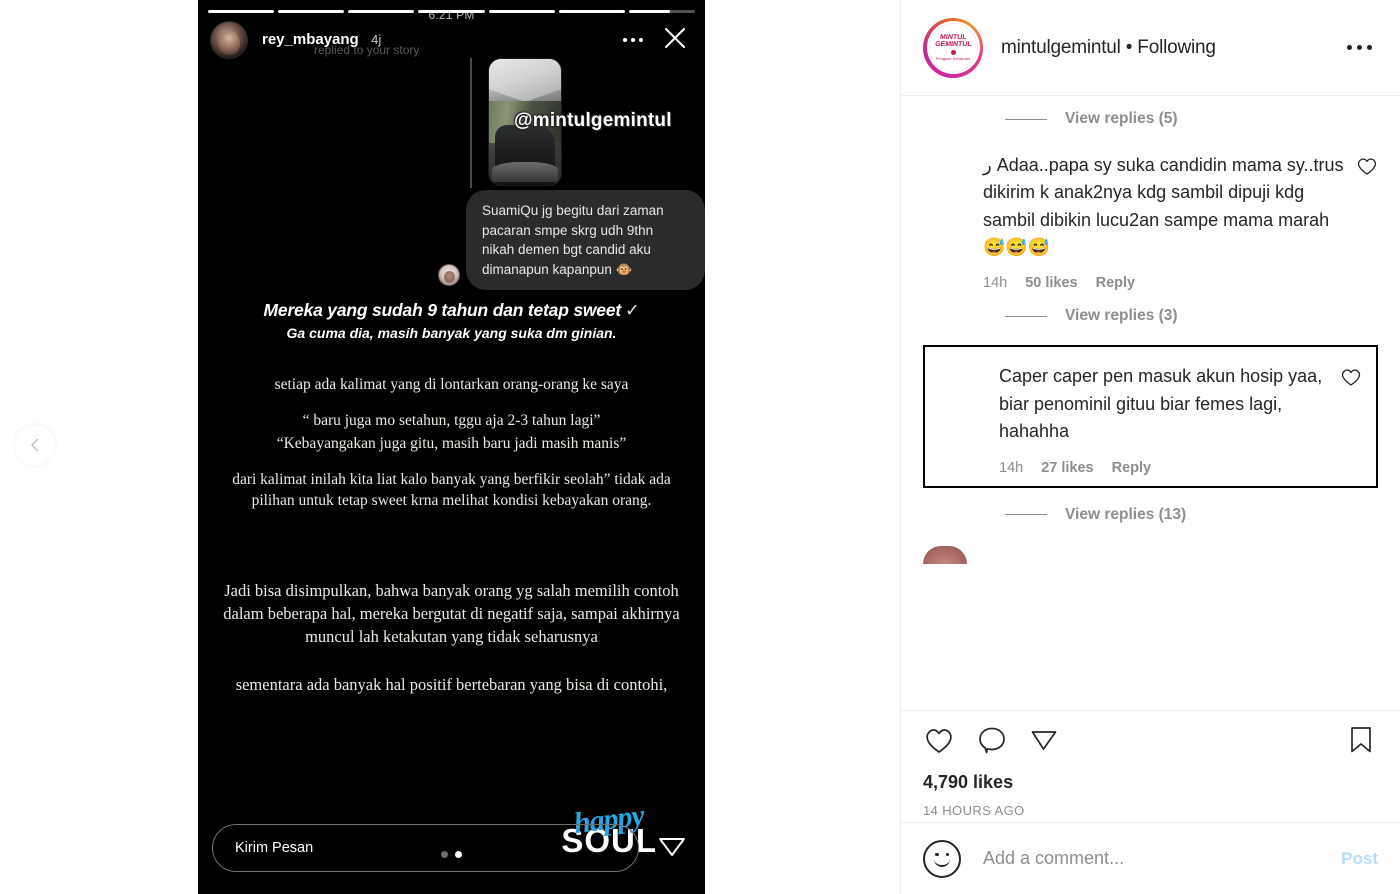 The image size is (1400, 894). Describe the element at coordinates (974, 810) in the screenshot. I see `post-timestamp: 14 HOURS AGO` at that location.